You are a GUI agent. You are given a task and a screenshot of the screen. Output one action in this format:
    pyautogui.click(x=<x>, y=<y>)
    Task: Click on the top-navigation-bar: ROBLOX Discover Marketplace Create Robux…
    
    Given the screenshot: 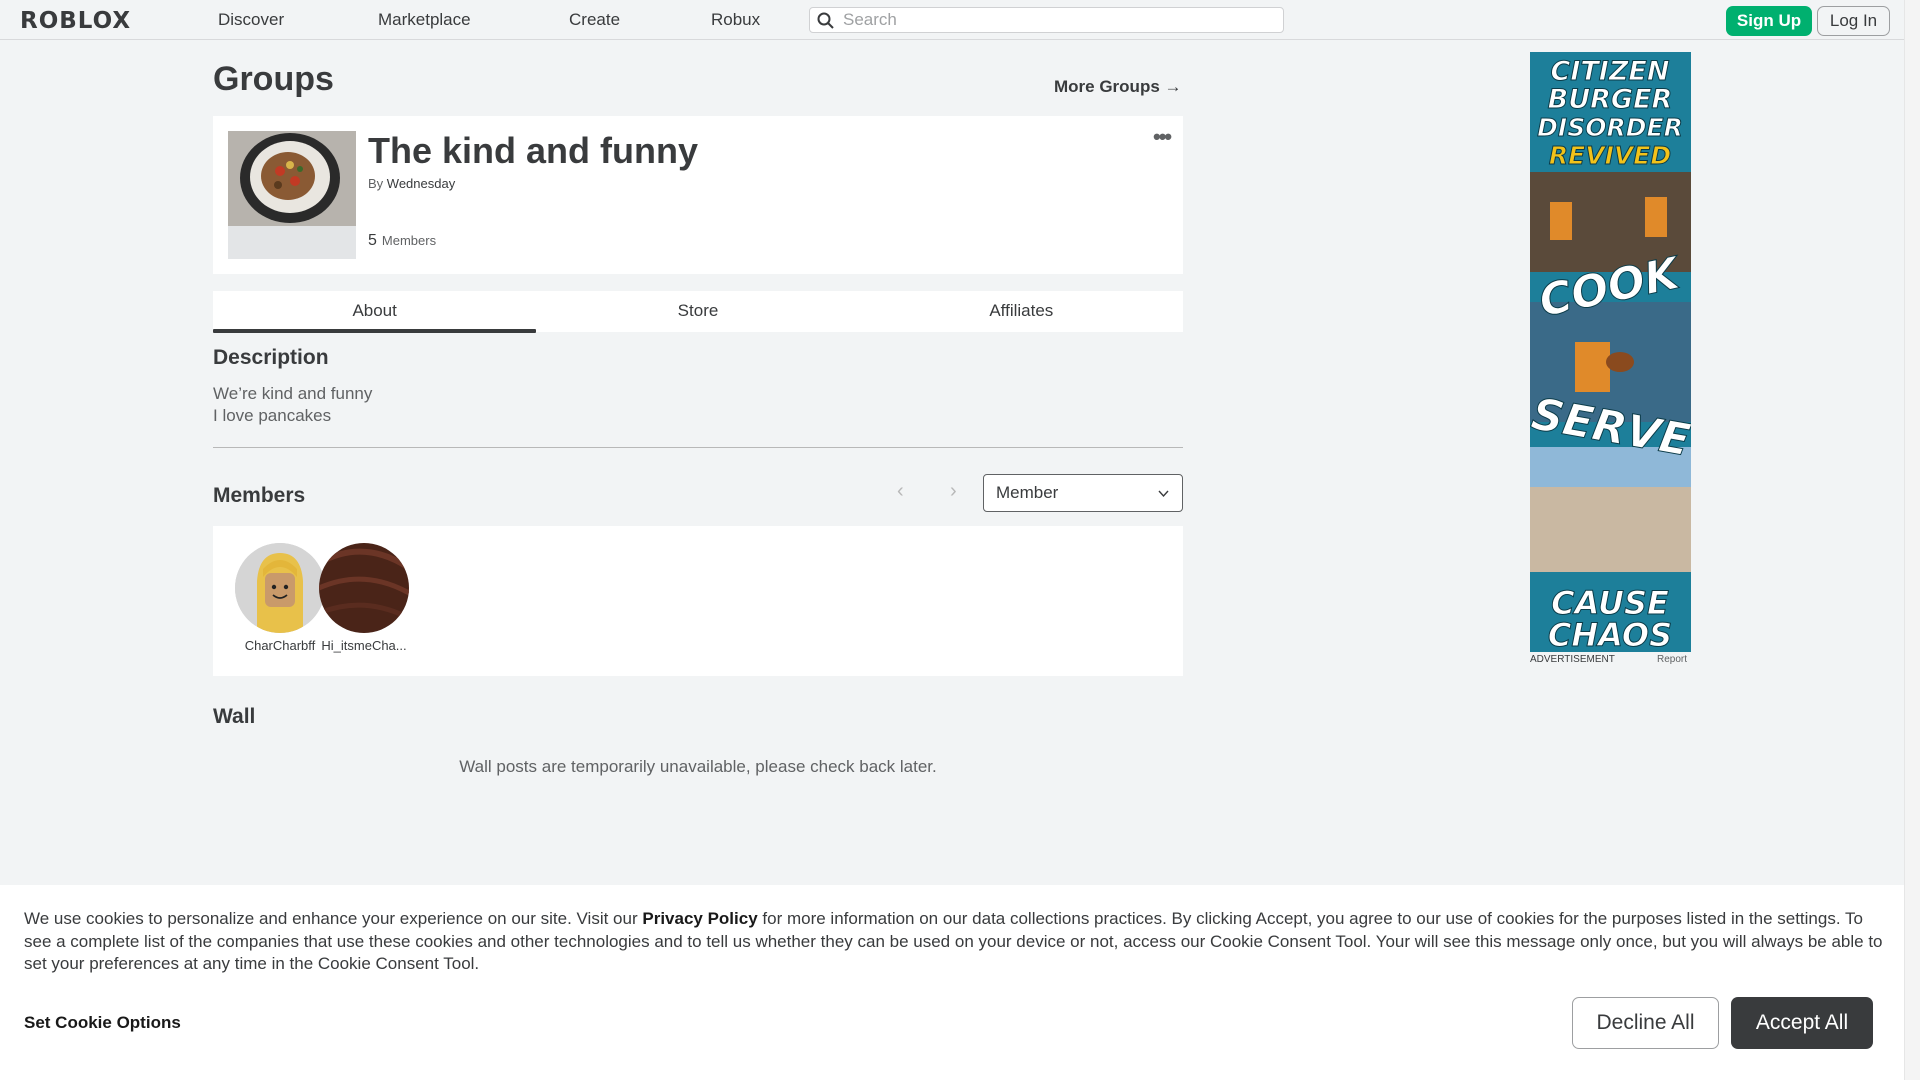 What is the action you would take?
    pyautogui.click(x=952, y=20)
    